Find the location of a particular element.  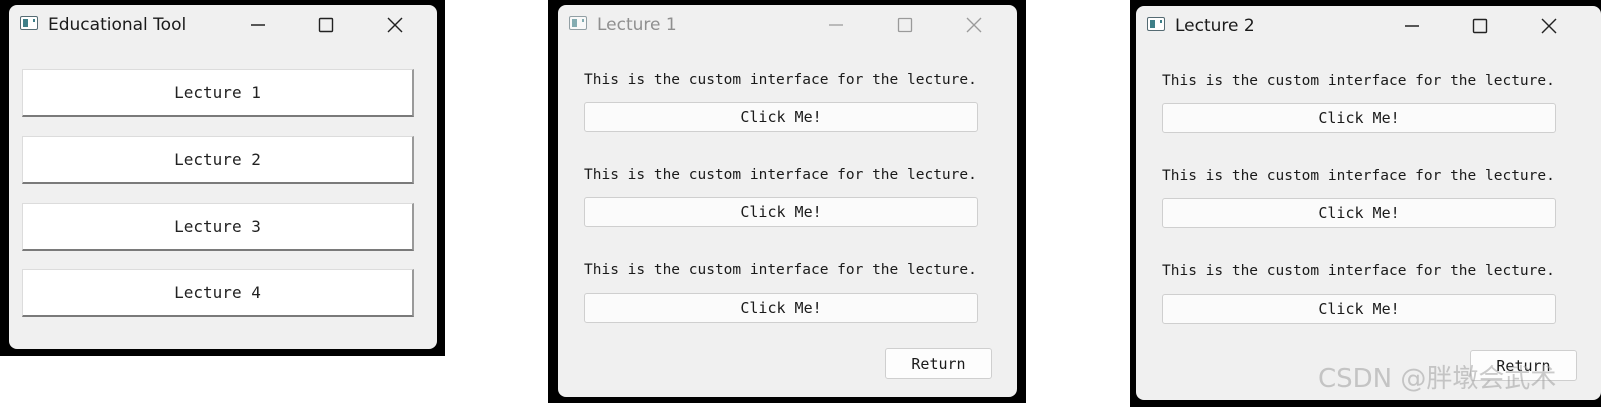

title-bar: Lecture 1 is located at coordinates (787, 24).